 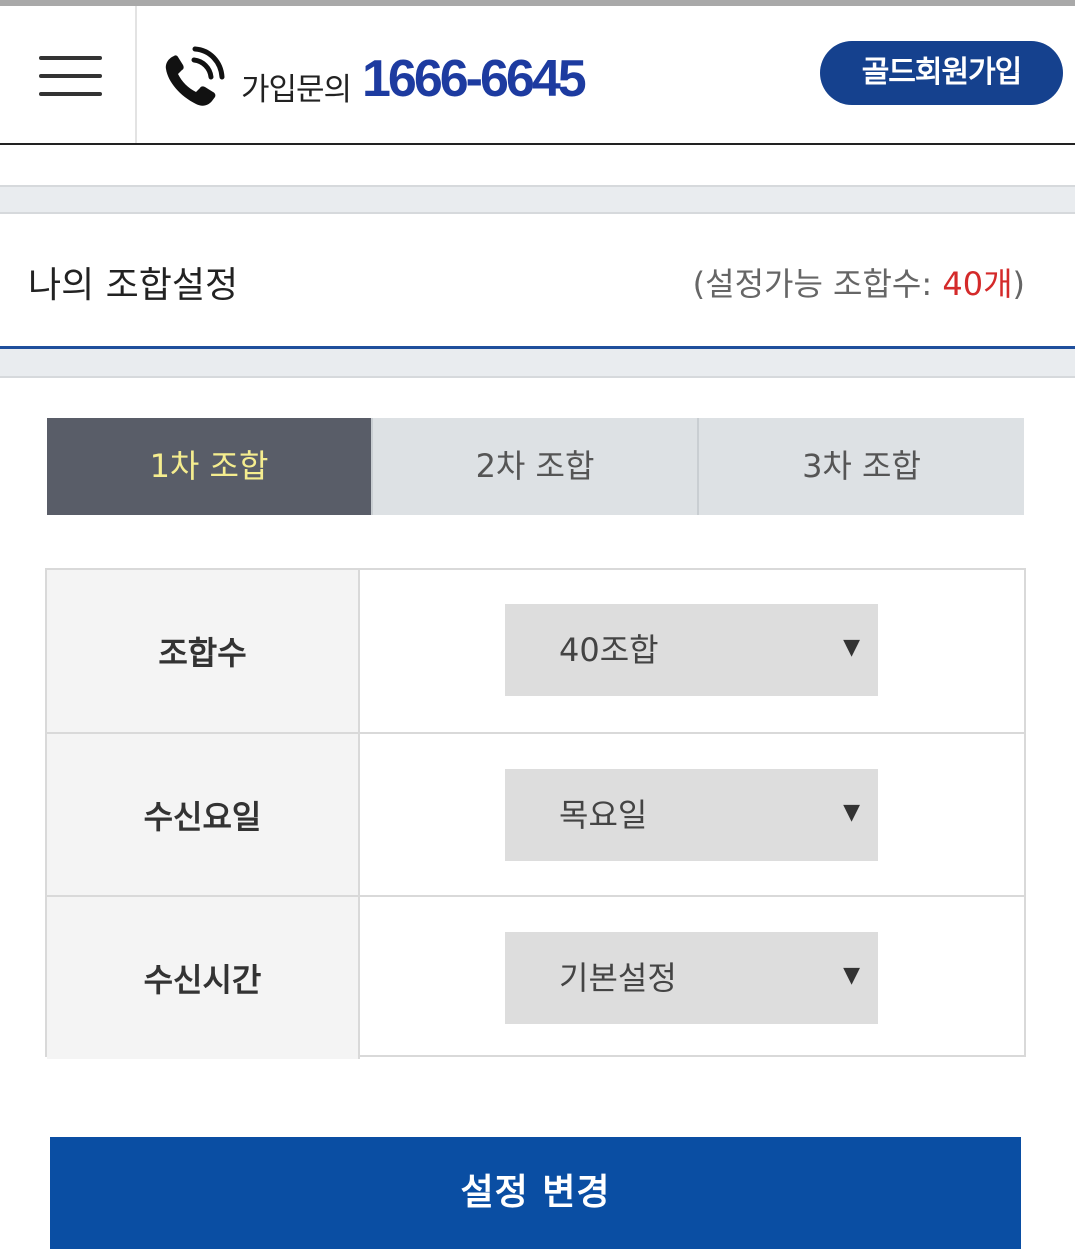 I want to click on setting-label: 수신시간, so click(x=203, y=978).